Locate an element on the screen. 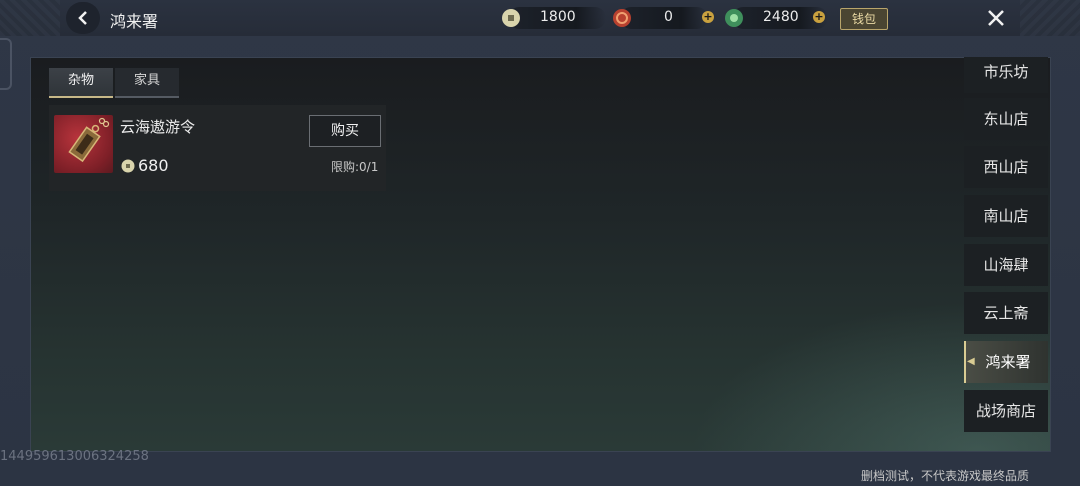 This screenshot has height=486, width=1080. shop-item-battlefield: 战场商店 is located at coordinates (1006, 411).